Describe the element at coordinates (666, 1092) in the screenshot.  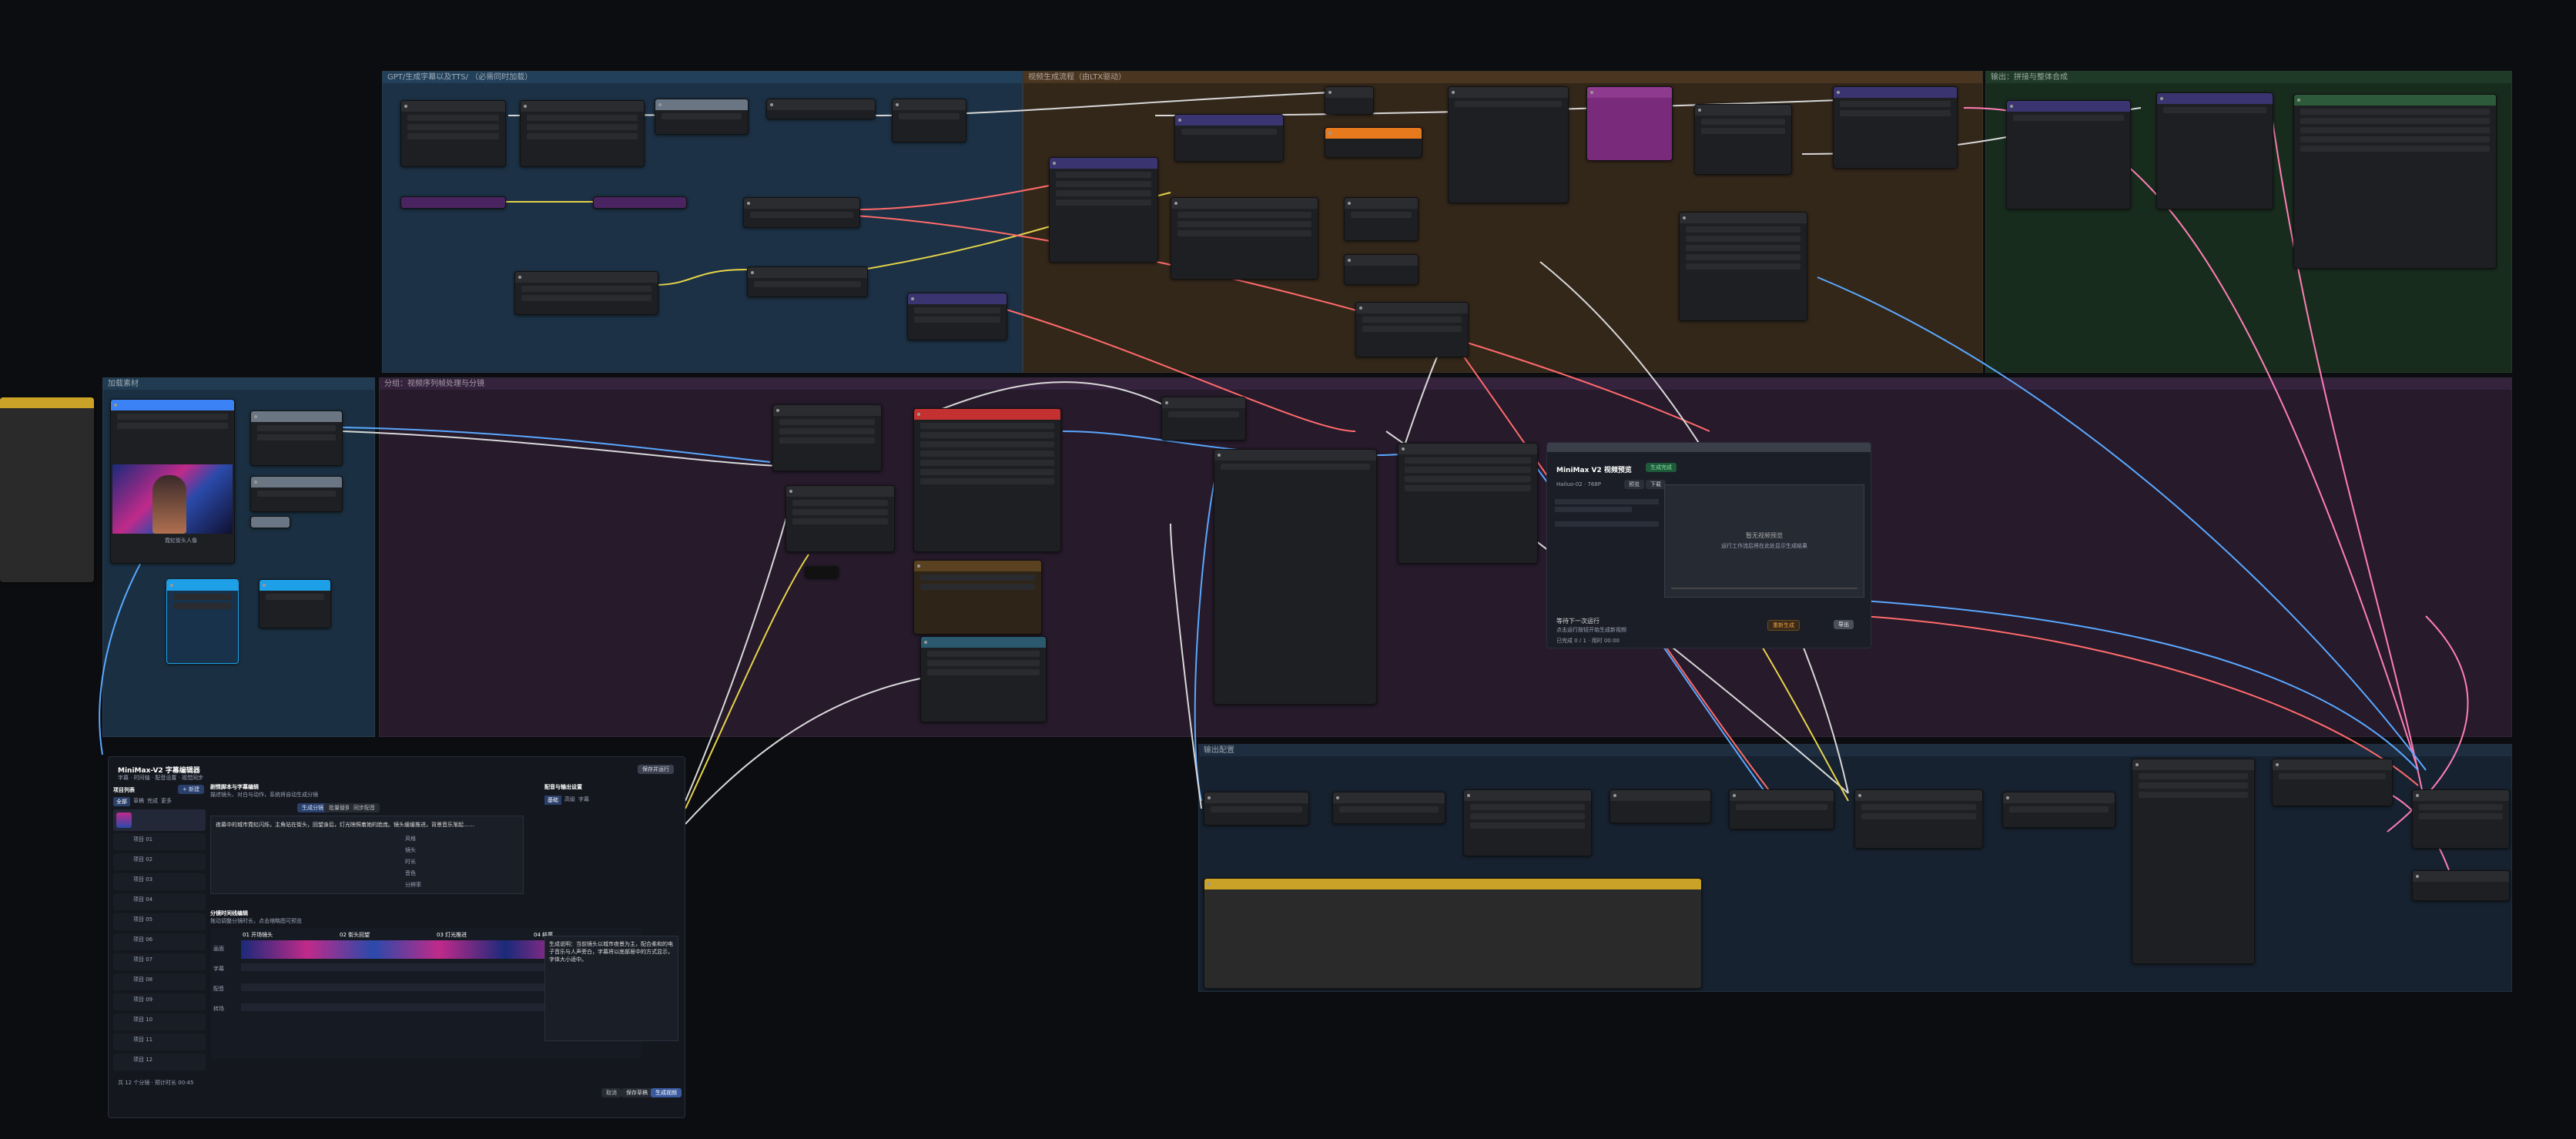
I see `generate-video-button: 生成视频` at that location.